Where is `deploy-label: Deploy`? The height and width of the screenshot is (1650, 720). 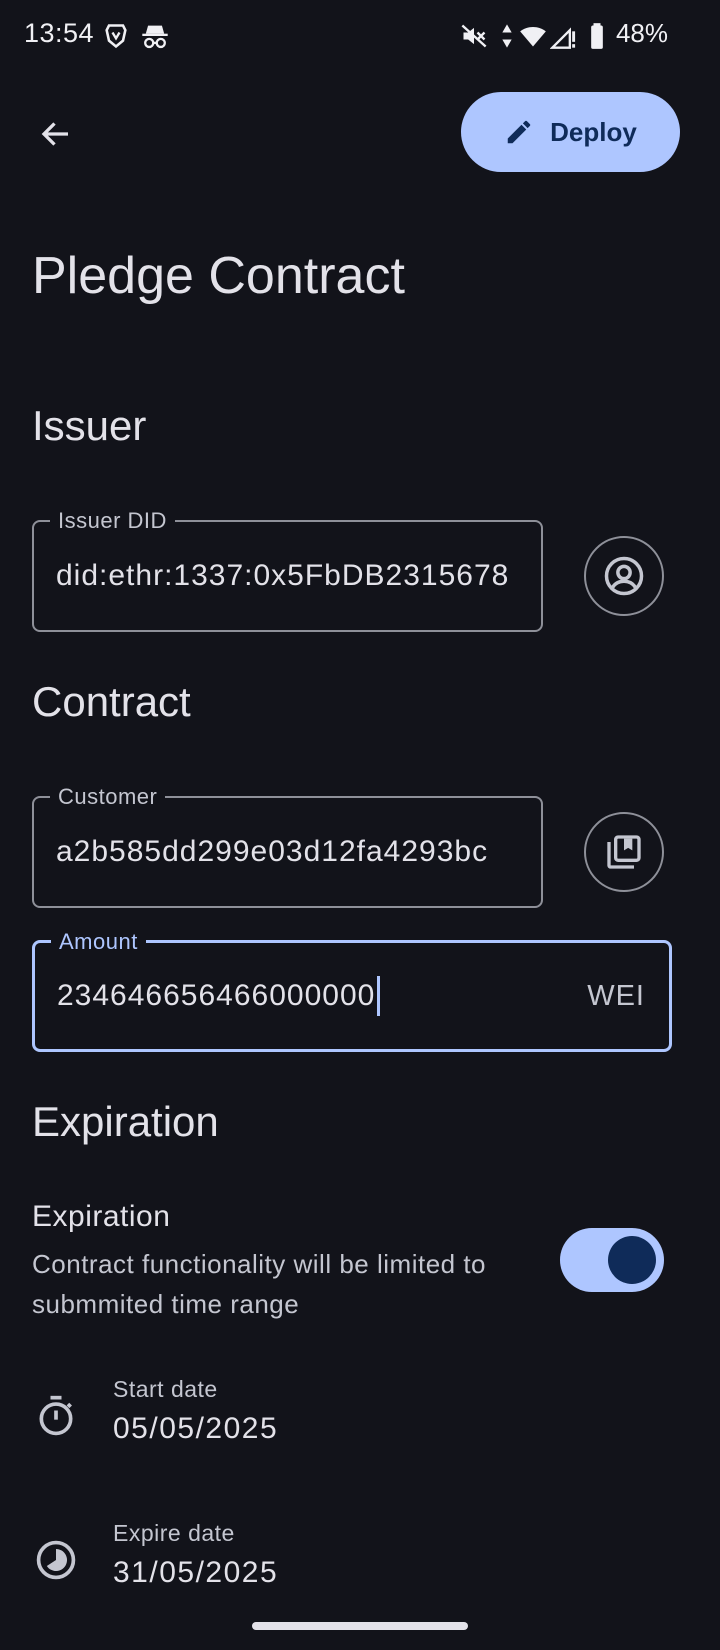 deploy-label: Deploy is located at coordinates (593, 131).